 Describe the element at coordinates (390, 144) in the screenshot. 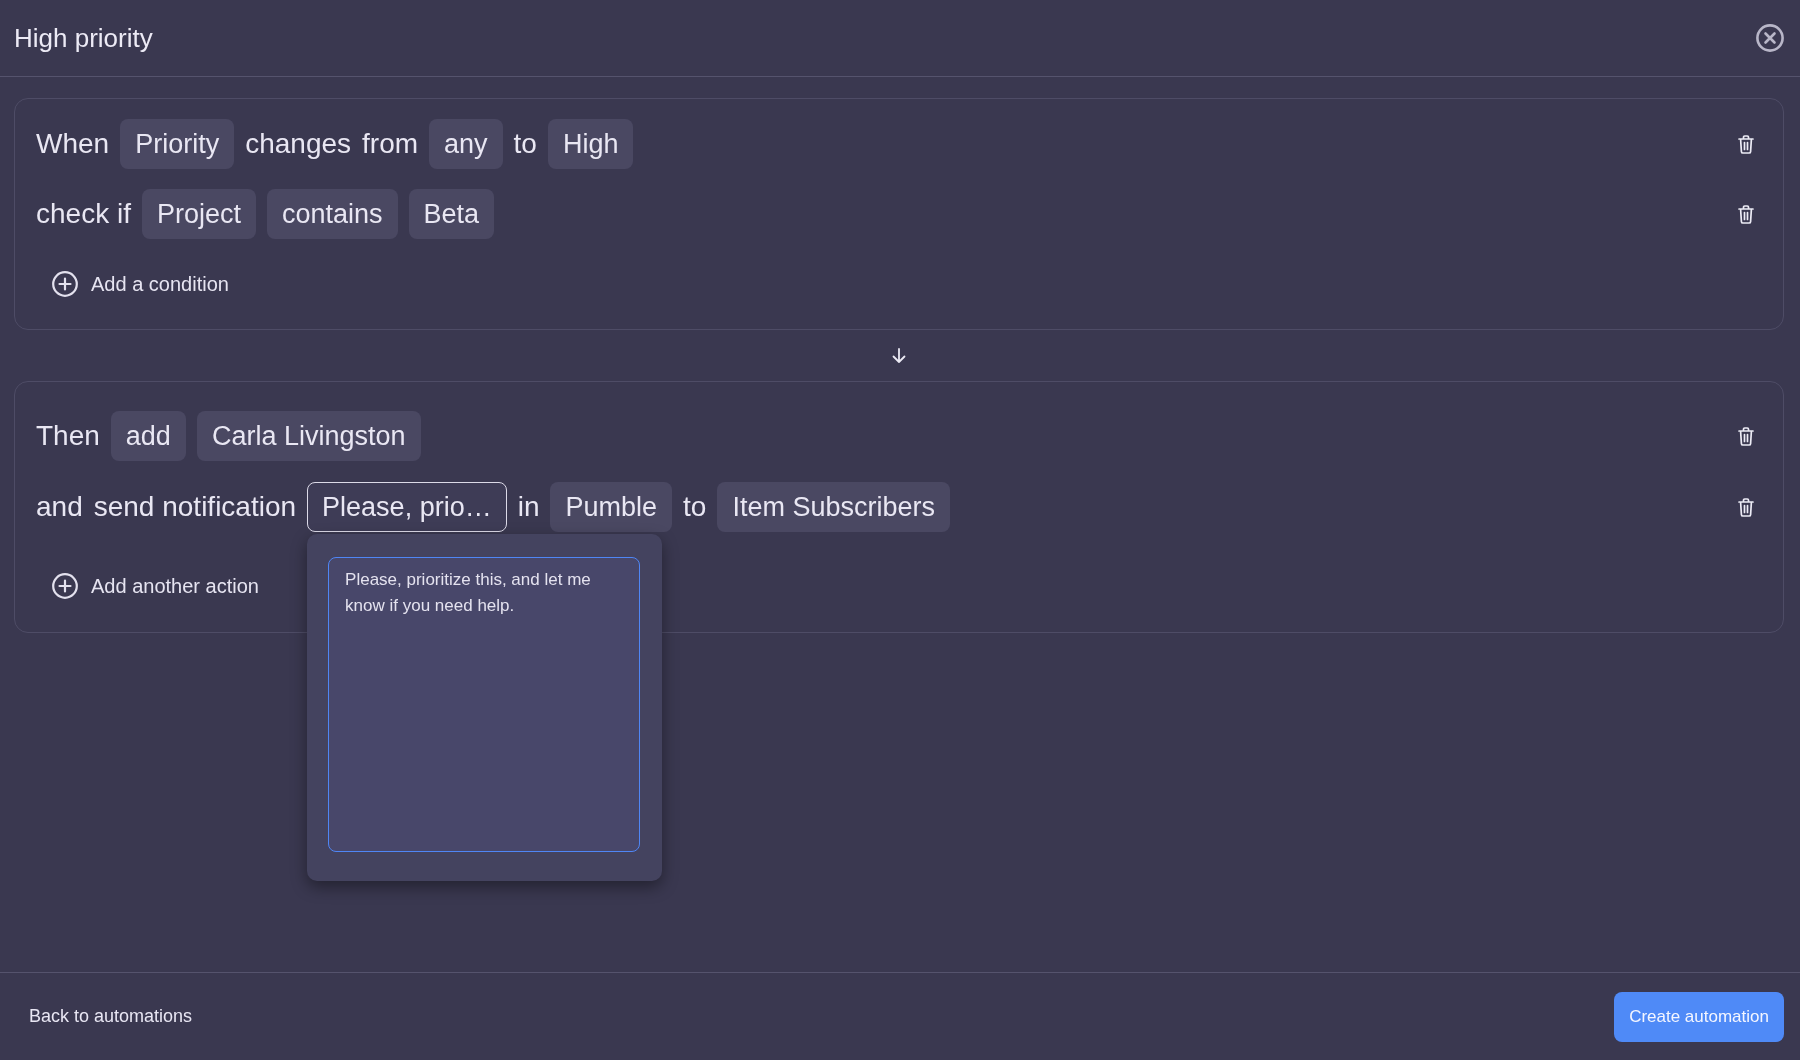

I see `rule-text: from` at that location.